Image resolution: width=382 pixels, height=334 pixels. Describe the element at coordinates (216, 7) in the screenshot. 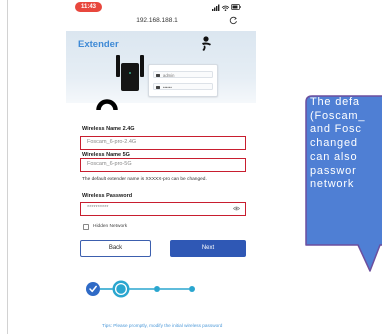

I see `signal-icon` at that location.